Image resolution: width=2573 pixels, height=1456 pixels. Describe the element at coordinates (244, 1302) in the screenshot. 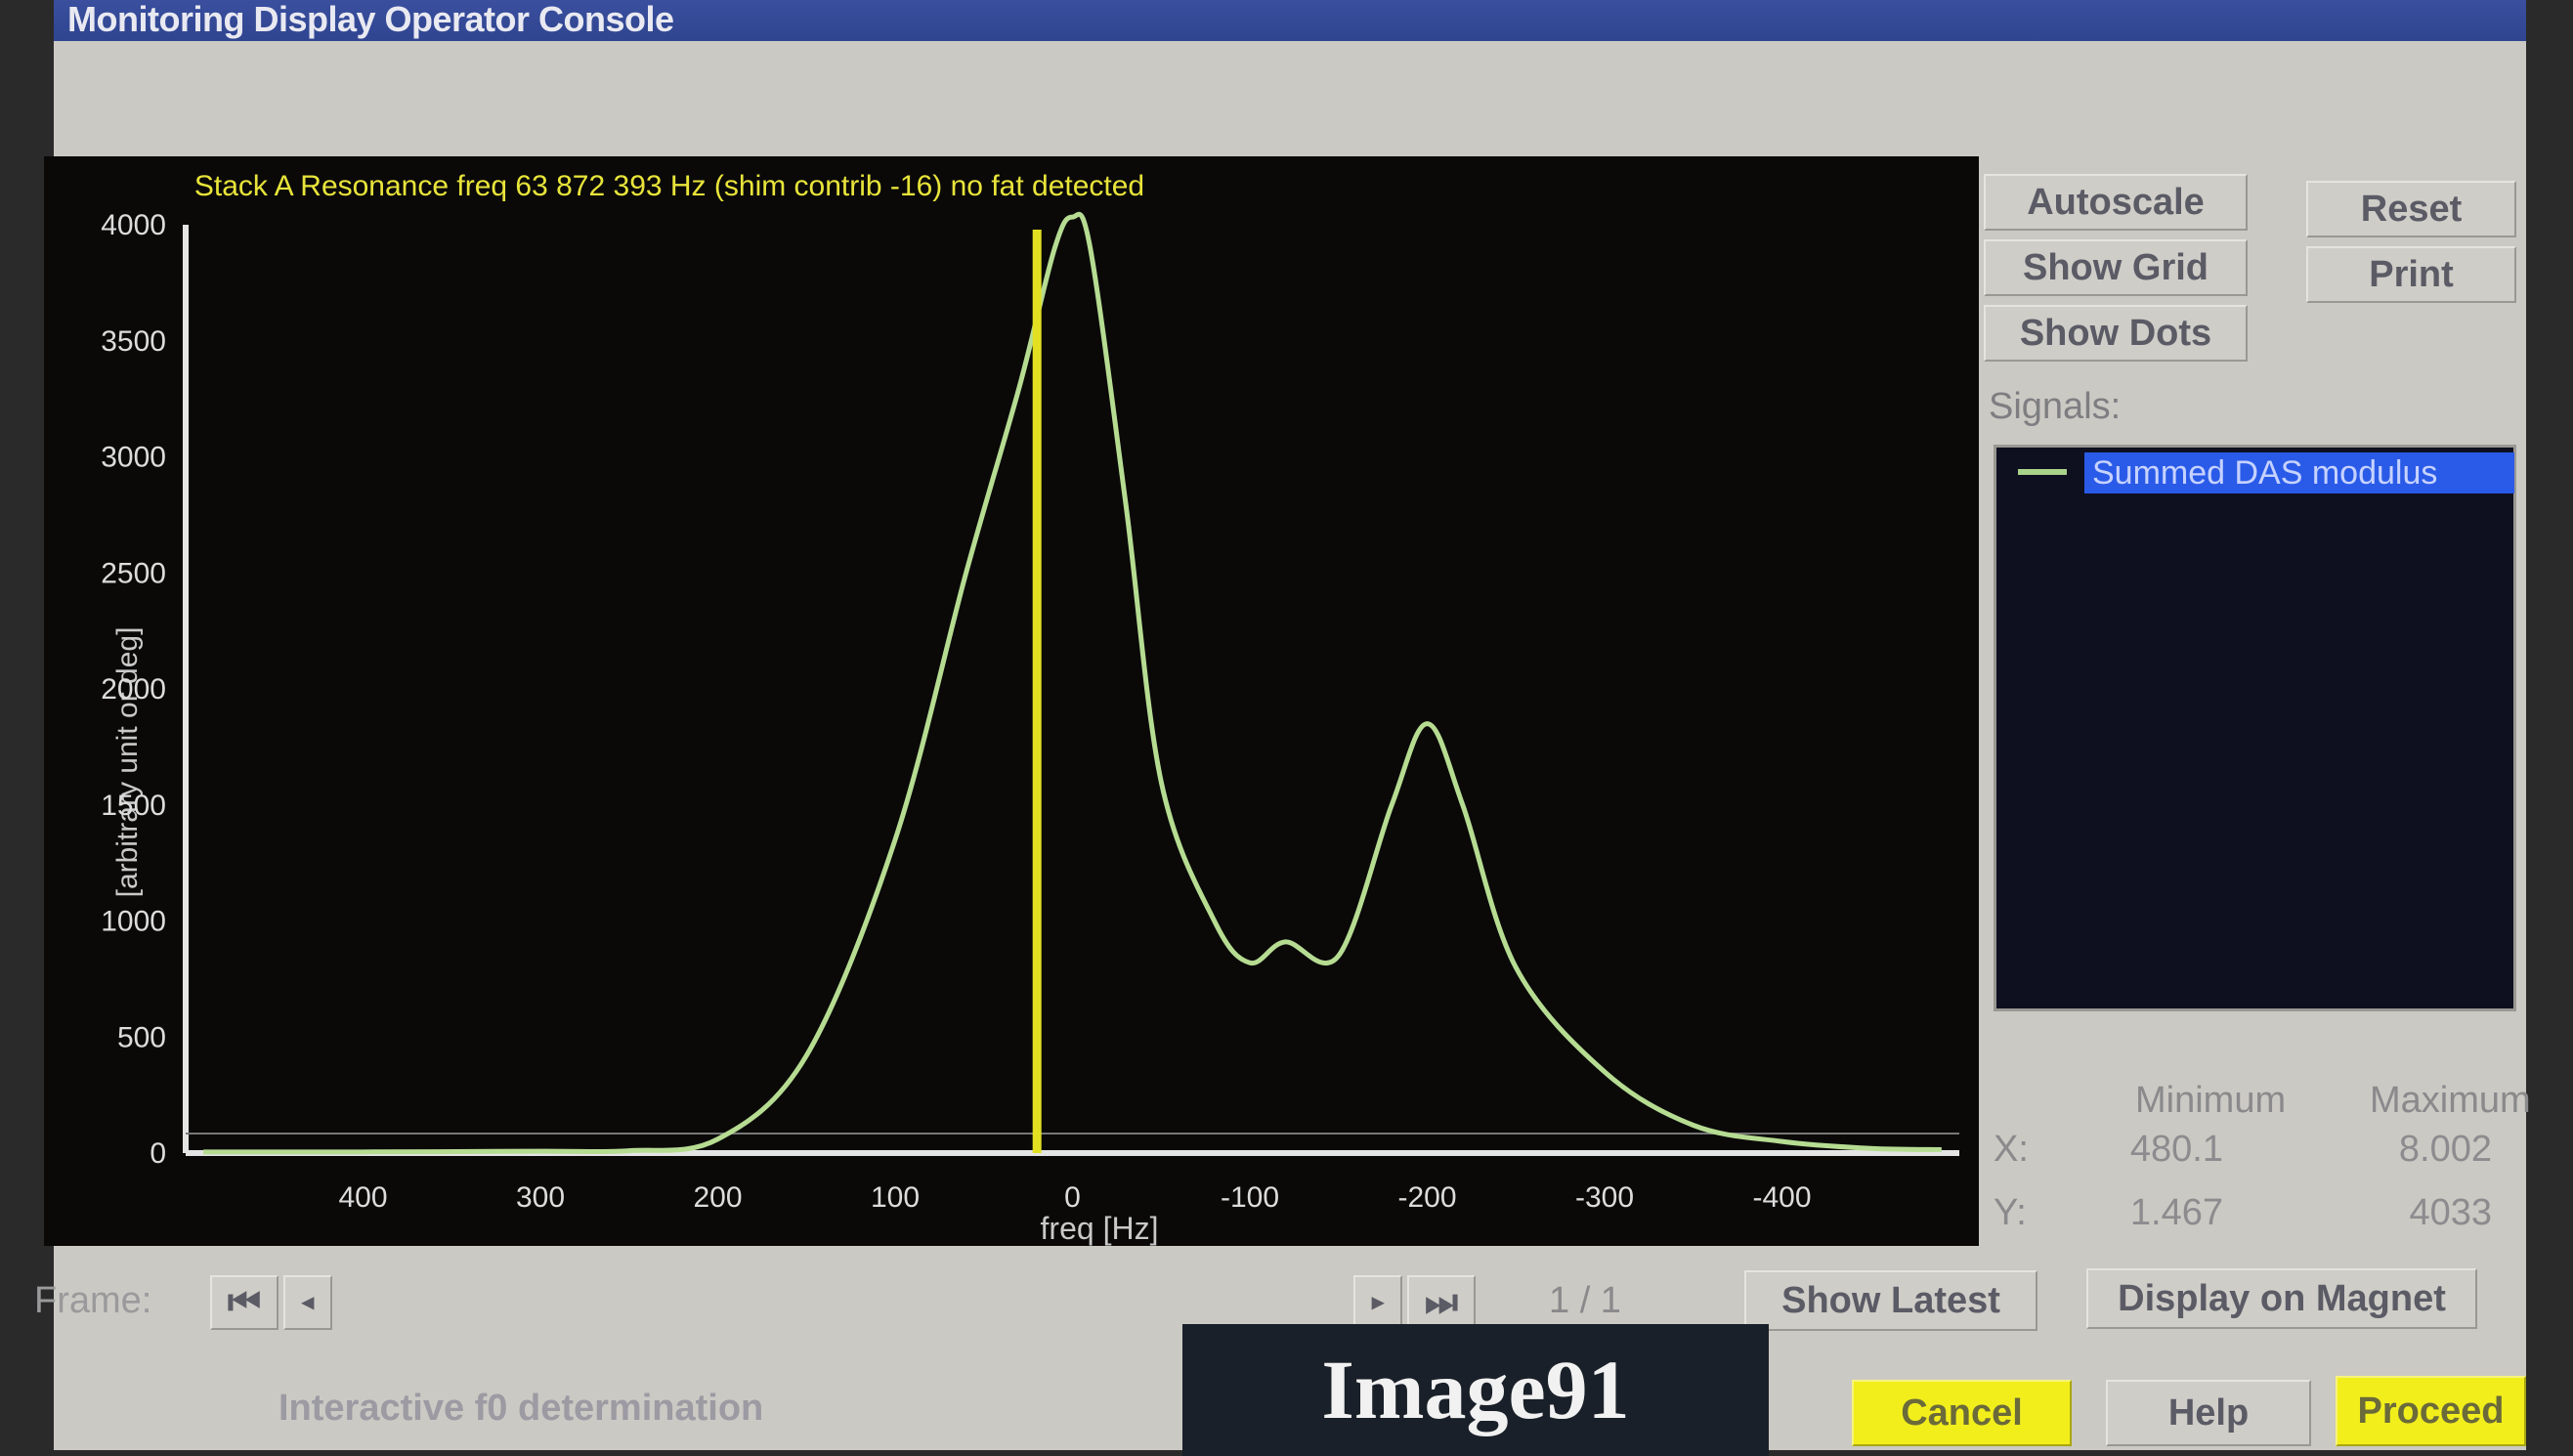

I see `skip-back-icon: ⏮` at that location.